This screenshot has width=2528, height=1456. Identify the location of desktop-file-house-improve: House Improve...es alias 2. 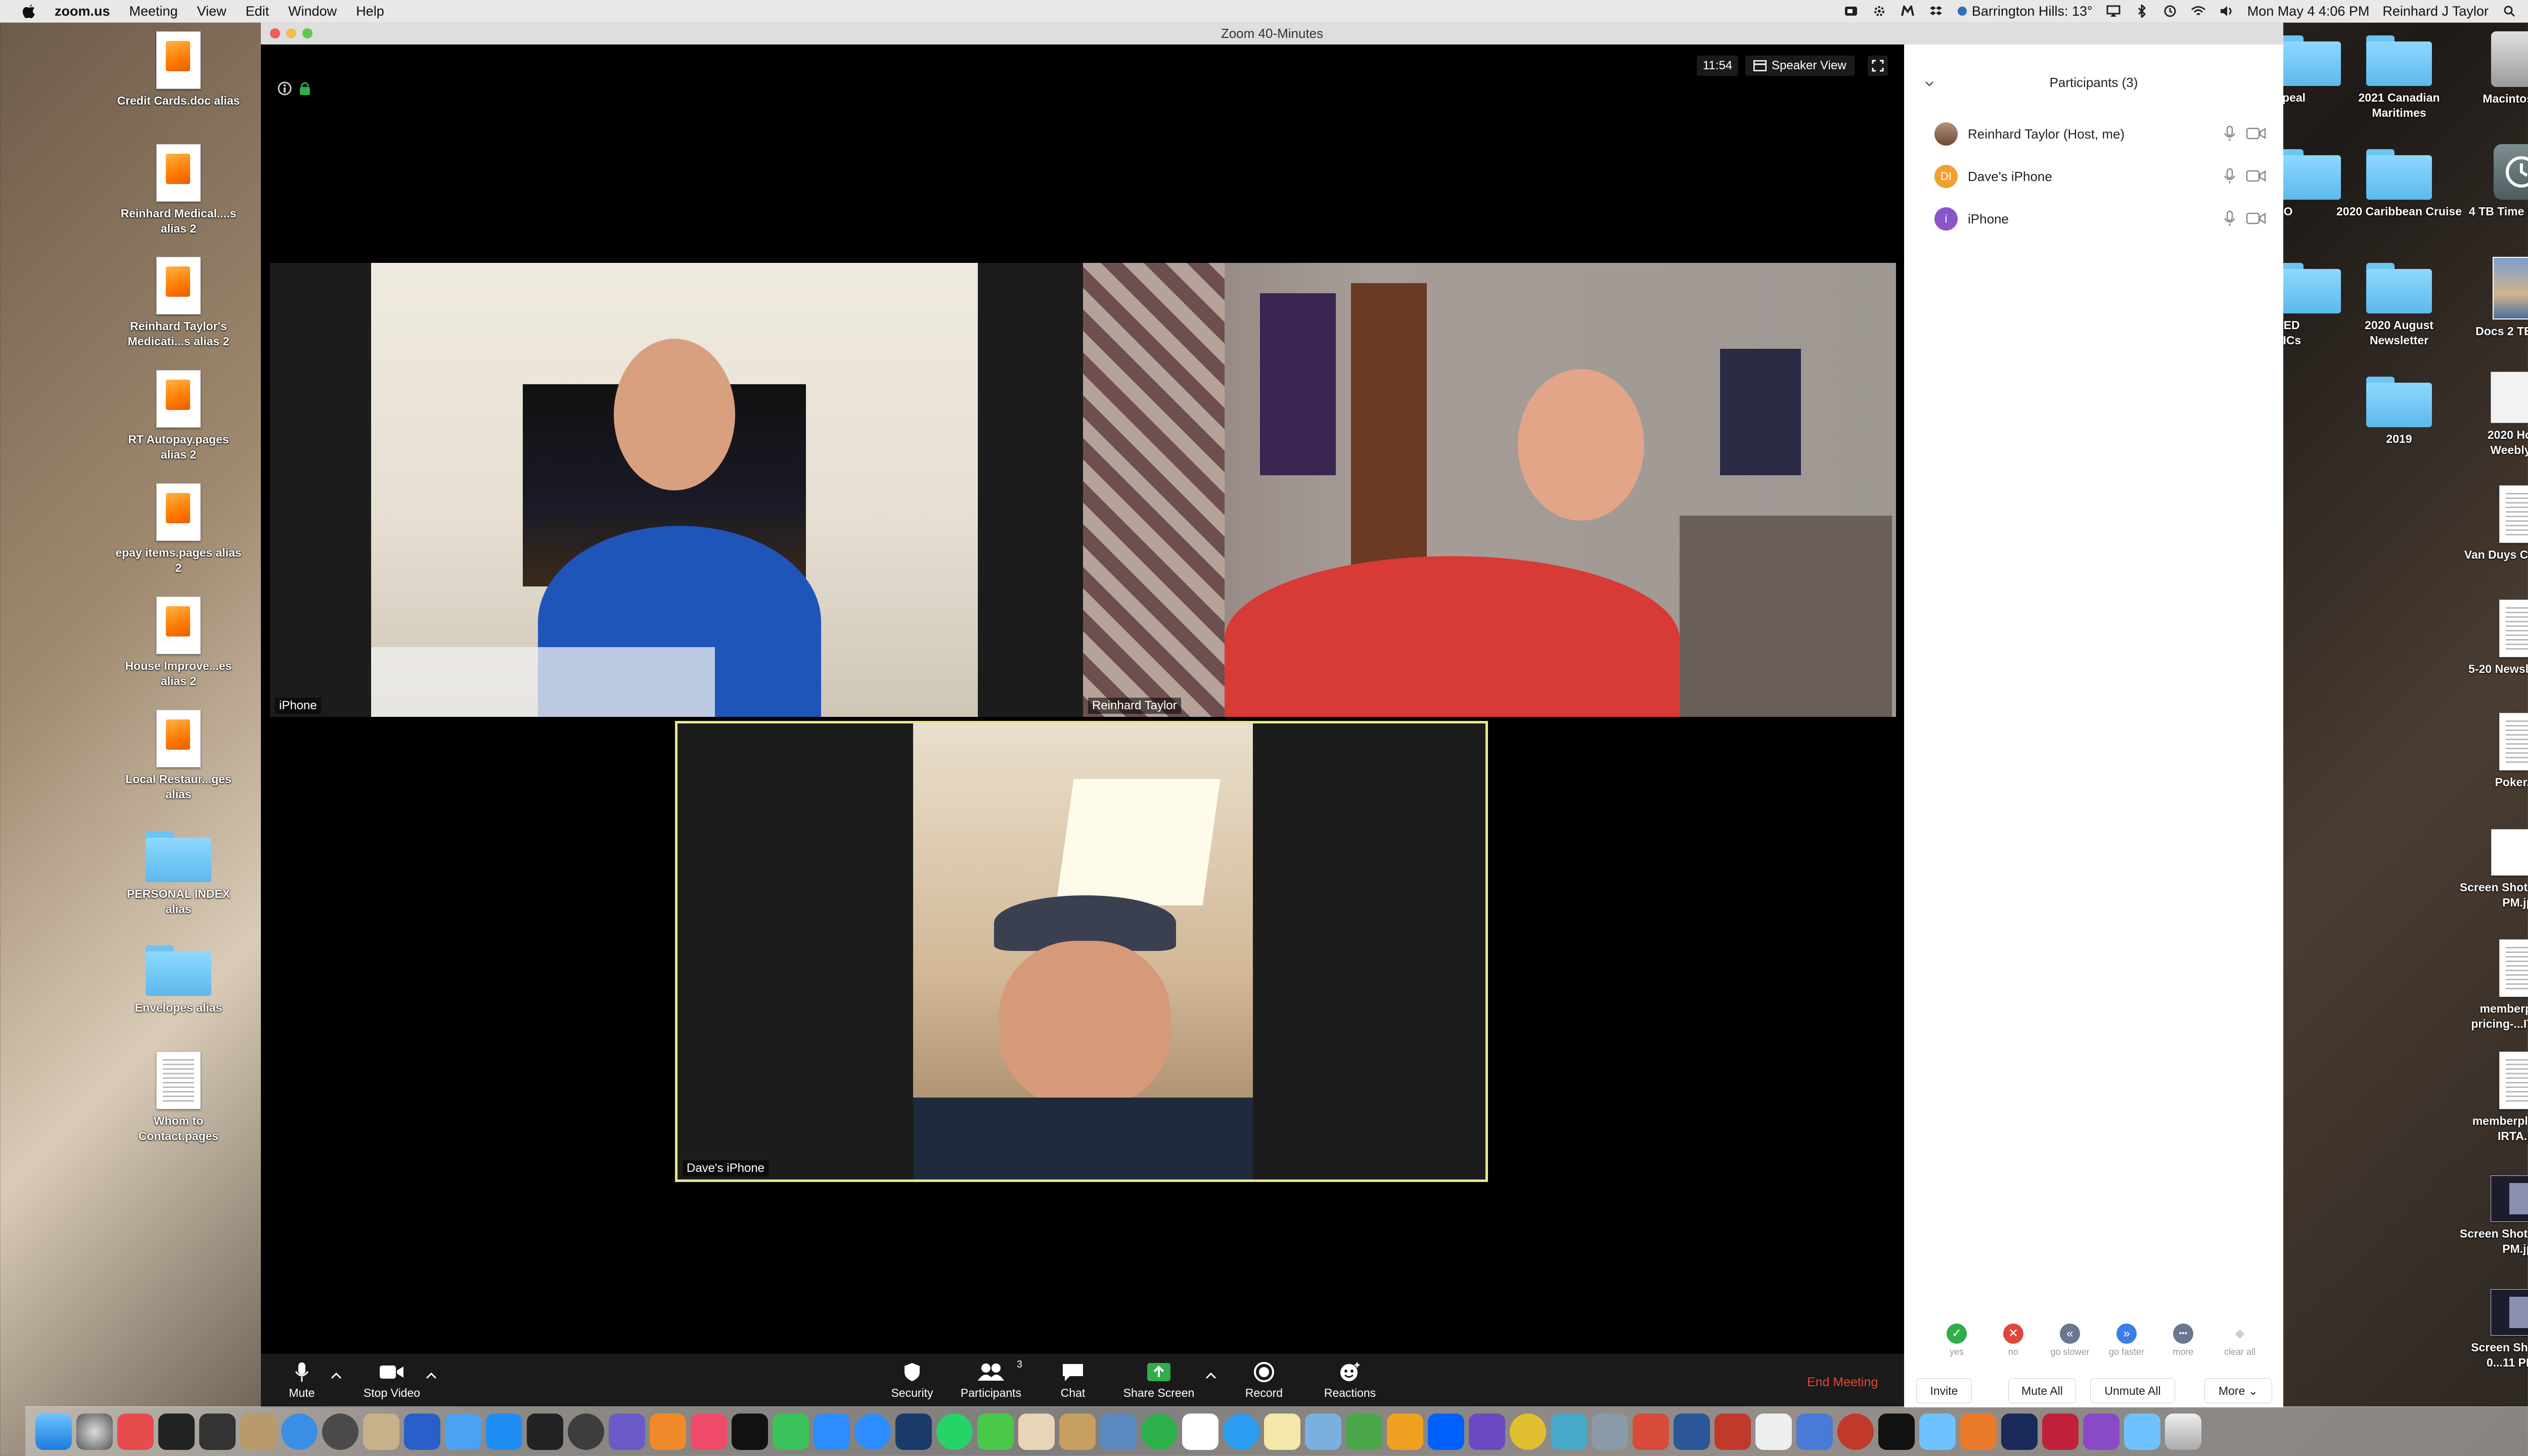
(179, 643).